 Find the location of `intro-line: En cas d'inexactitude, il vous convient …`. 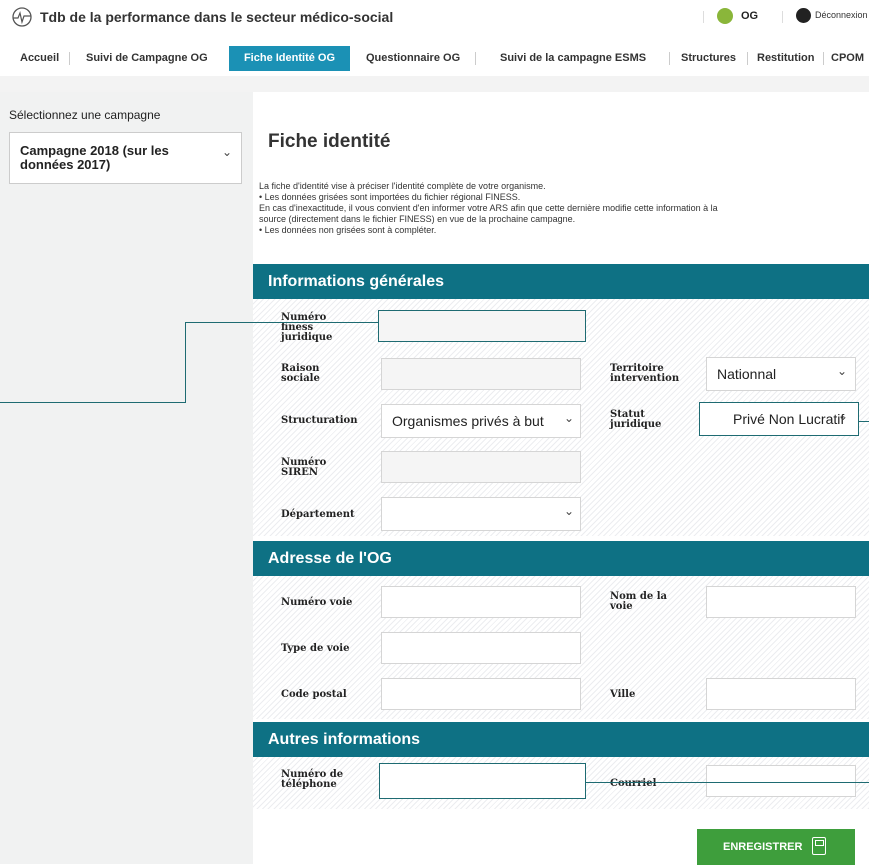

intro-line: En cas d'inexactitude, il vous convient … is located at coordinates (488, 208).